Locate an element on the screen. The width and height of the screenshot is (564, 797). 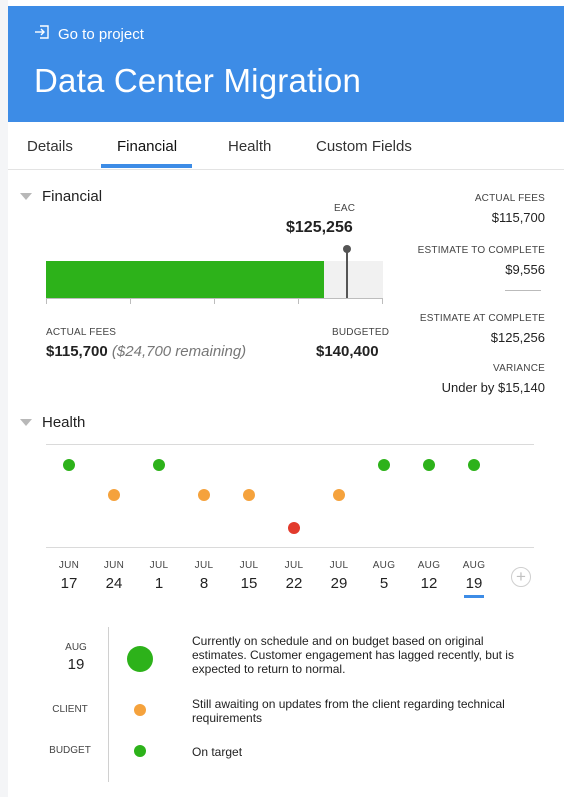
summary-actual-fees-value: $115,700 is located at coordinates (518, 217).